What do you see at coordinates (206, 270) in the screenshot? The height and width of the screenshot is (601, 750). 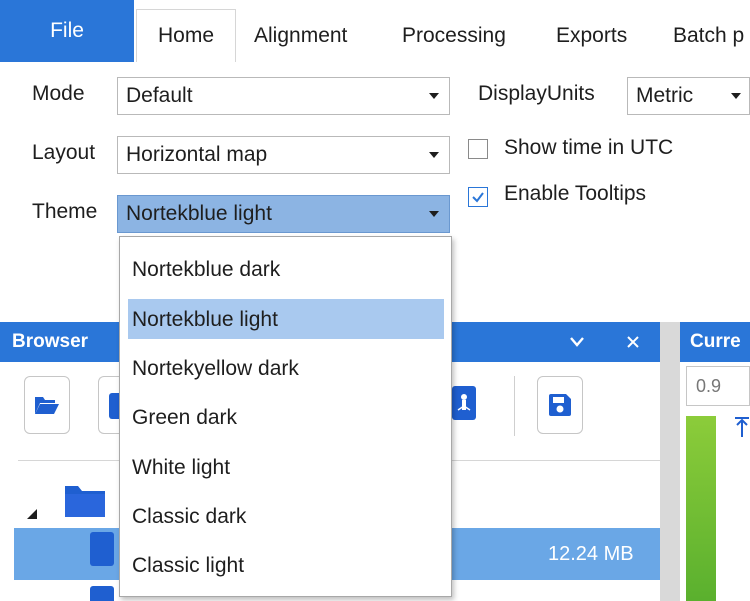 I see `theme-option-nortekblue-dark: Nortekblue dark` at bounding box center [206, 270].